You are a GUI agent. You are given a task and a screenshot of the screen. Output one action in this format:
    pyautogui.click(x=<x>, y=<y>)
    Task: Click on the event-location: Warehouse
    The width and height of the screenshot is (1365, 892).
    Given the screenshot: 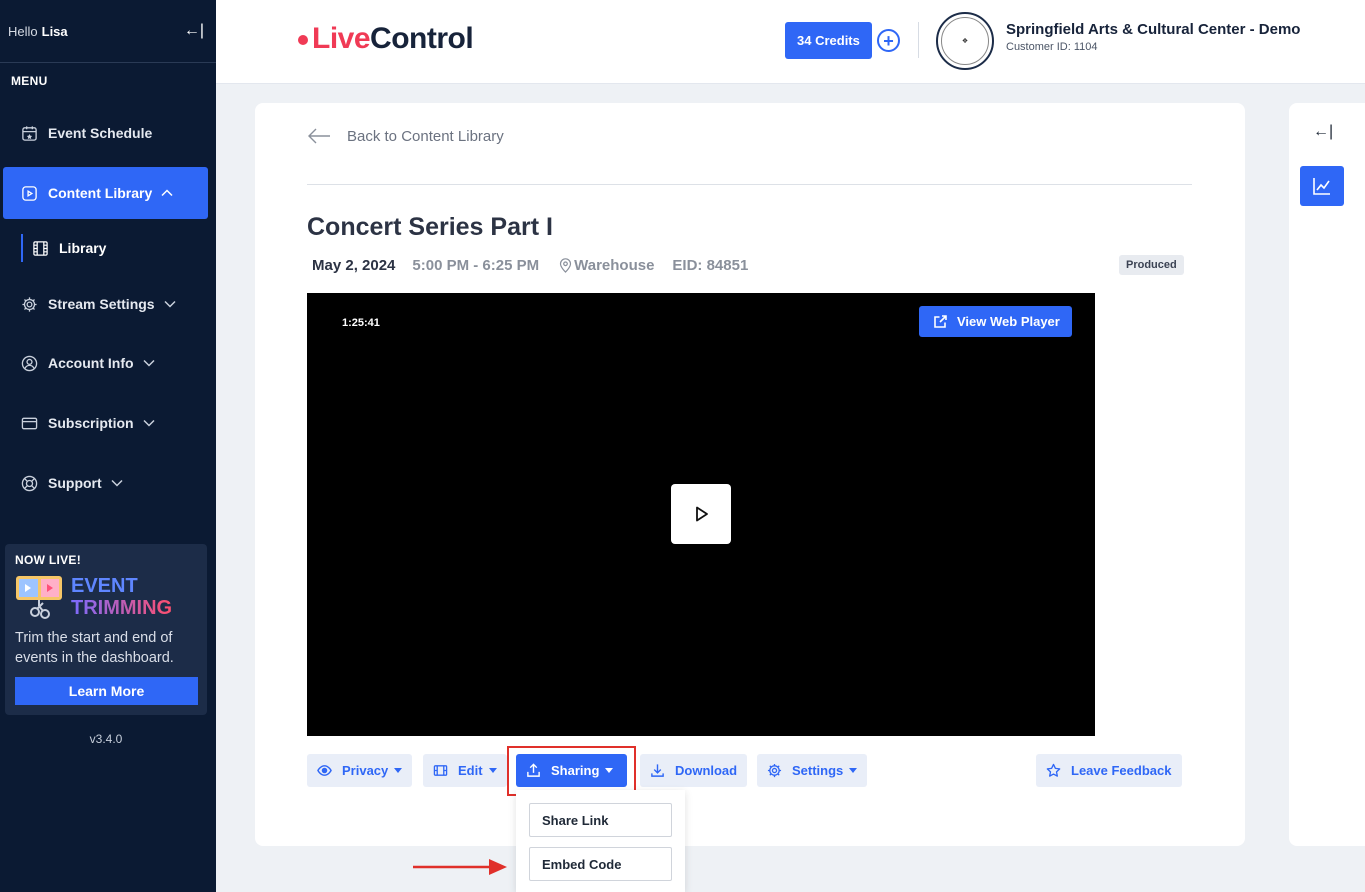 What is the action you would take?
    pyautogui.click(x=606, y=265)
    